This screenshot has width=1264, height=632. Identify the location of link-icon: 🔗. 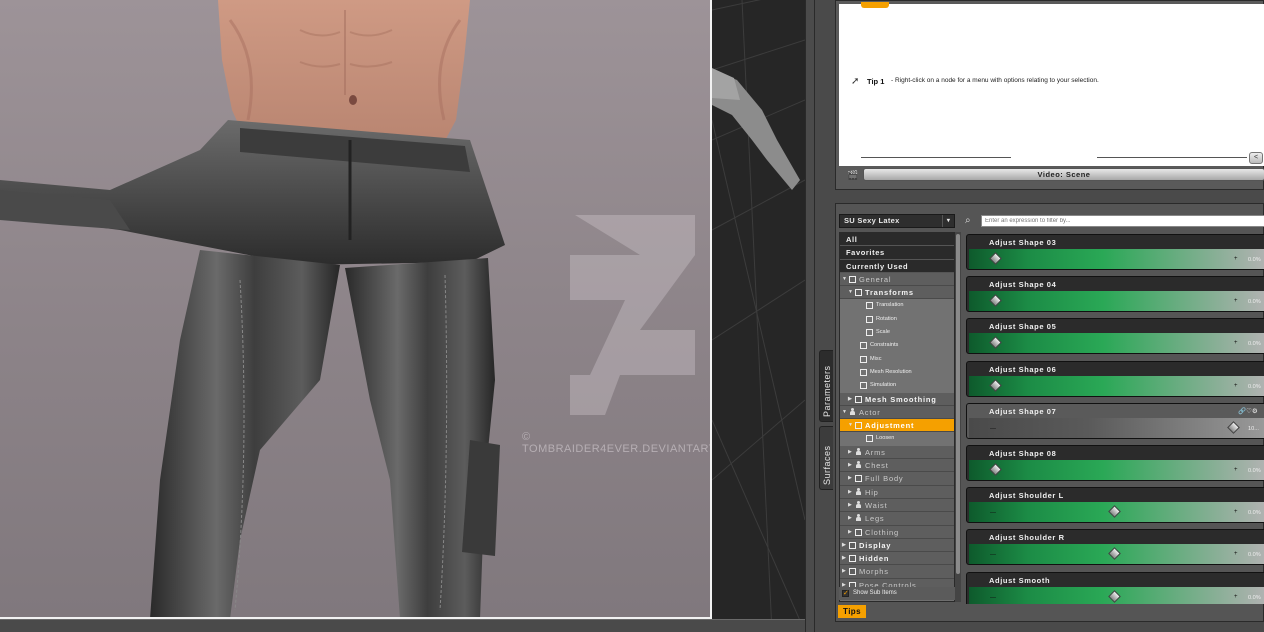
(1242, 411).